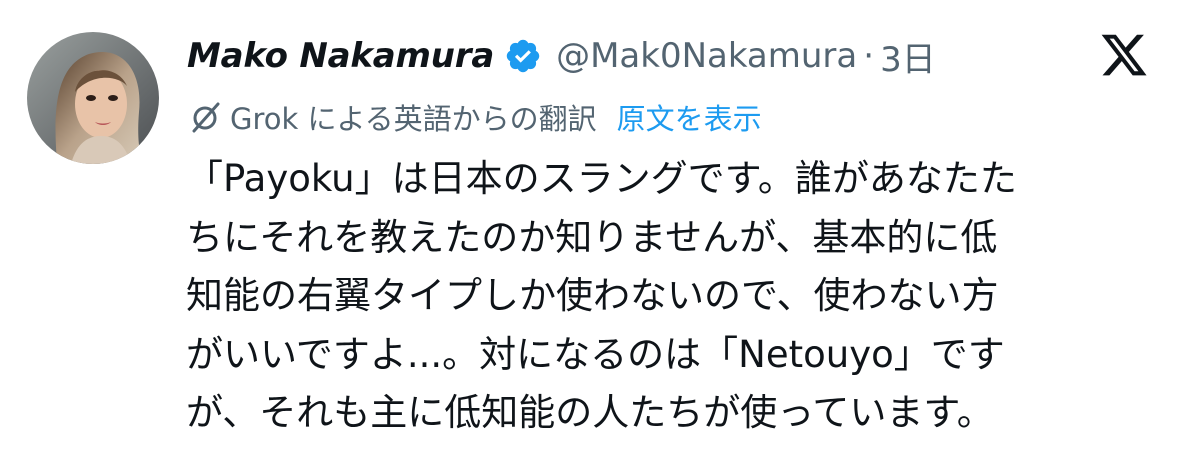 This screenshot has height=454, width=1179. Describe the element at coordinates (595, 354) in the screenshot. I see `tweet-text-line: がいいですよ...。対になるのは「Netouyo」です` at that location.